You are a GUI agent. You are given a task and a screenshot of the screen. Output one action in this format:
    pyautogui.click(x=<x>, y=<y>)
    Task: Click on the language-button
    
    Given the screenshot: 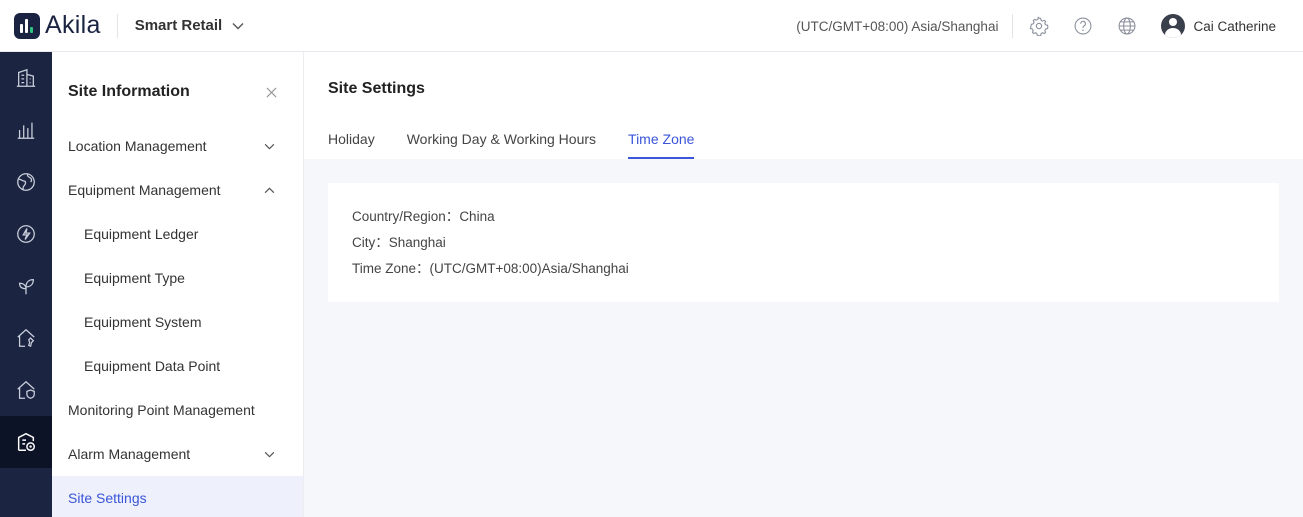 What is the action you would take?
    pyautogui.click(x=1127, y=26)
    